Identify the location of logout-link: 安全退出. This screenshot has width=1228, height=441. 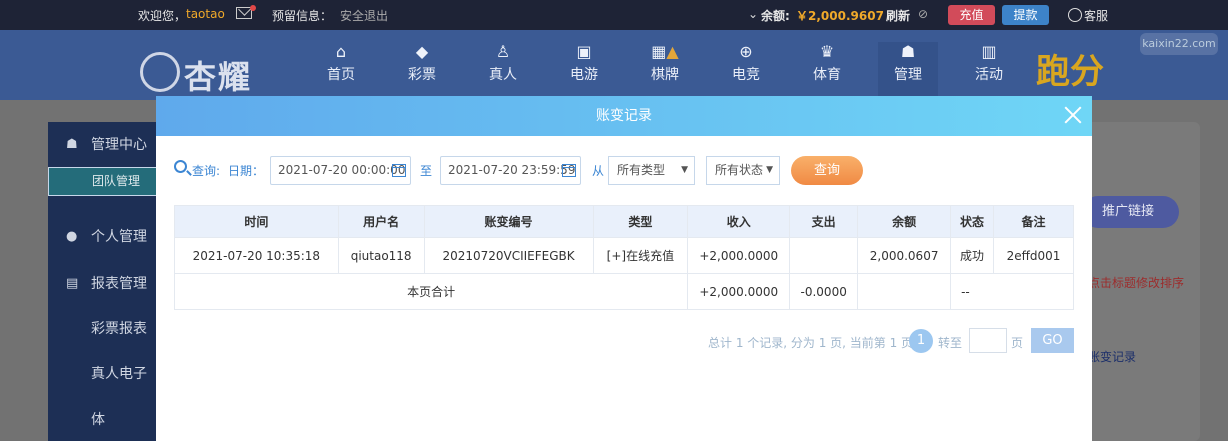
(364, 15).